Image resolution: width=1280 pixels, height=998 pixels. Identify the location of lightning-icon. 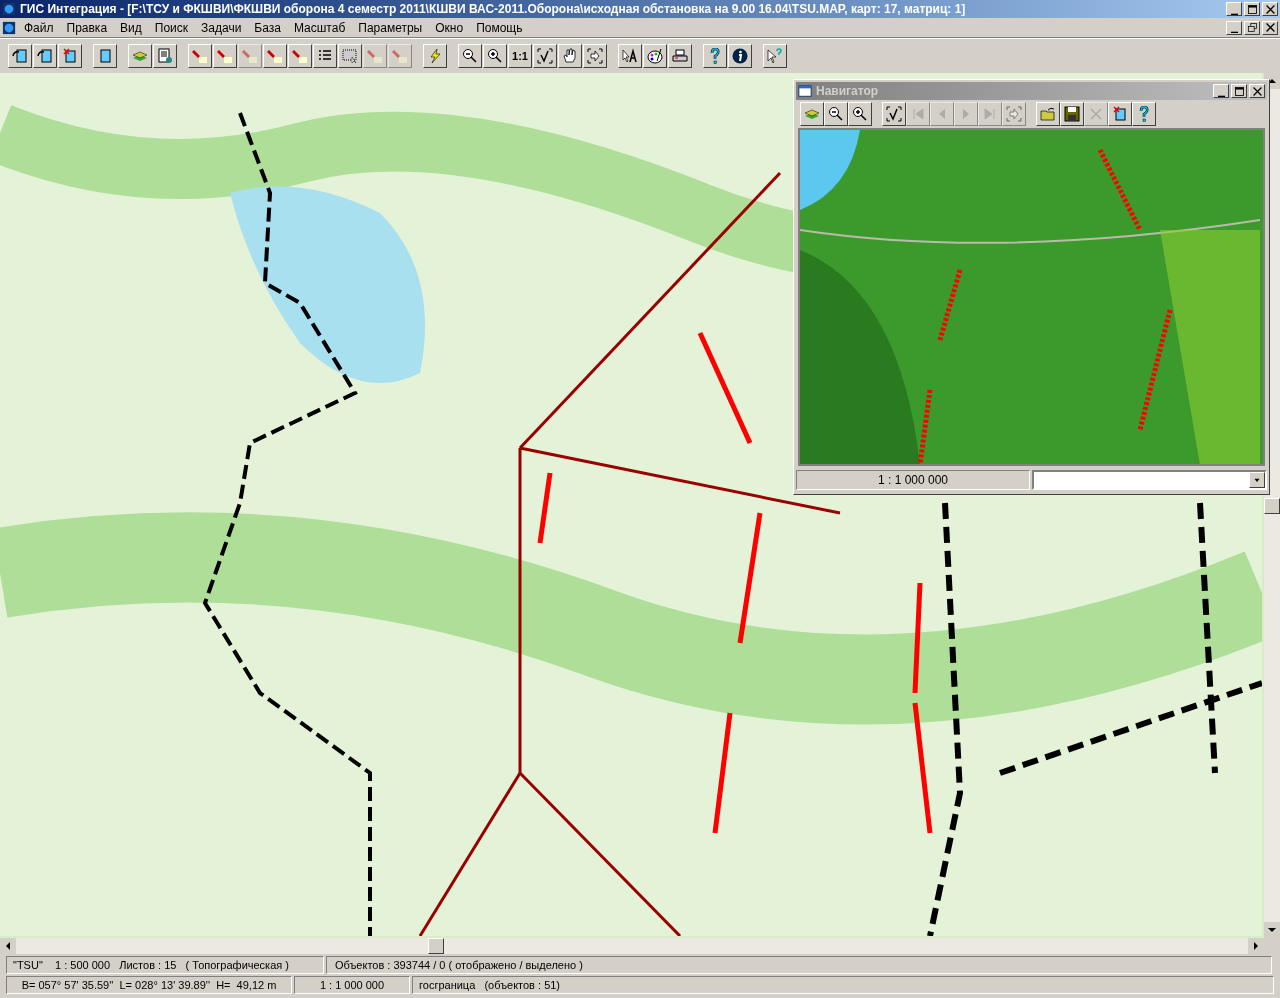
(435, 56).